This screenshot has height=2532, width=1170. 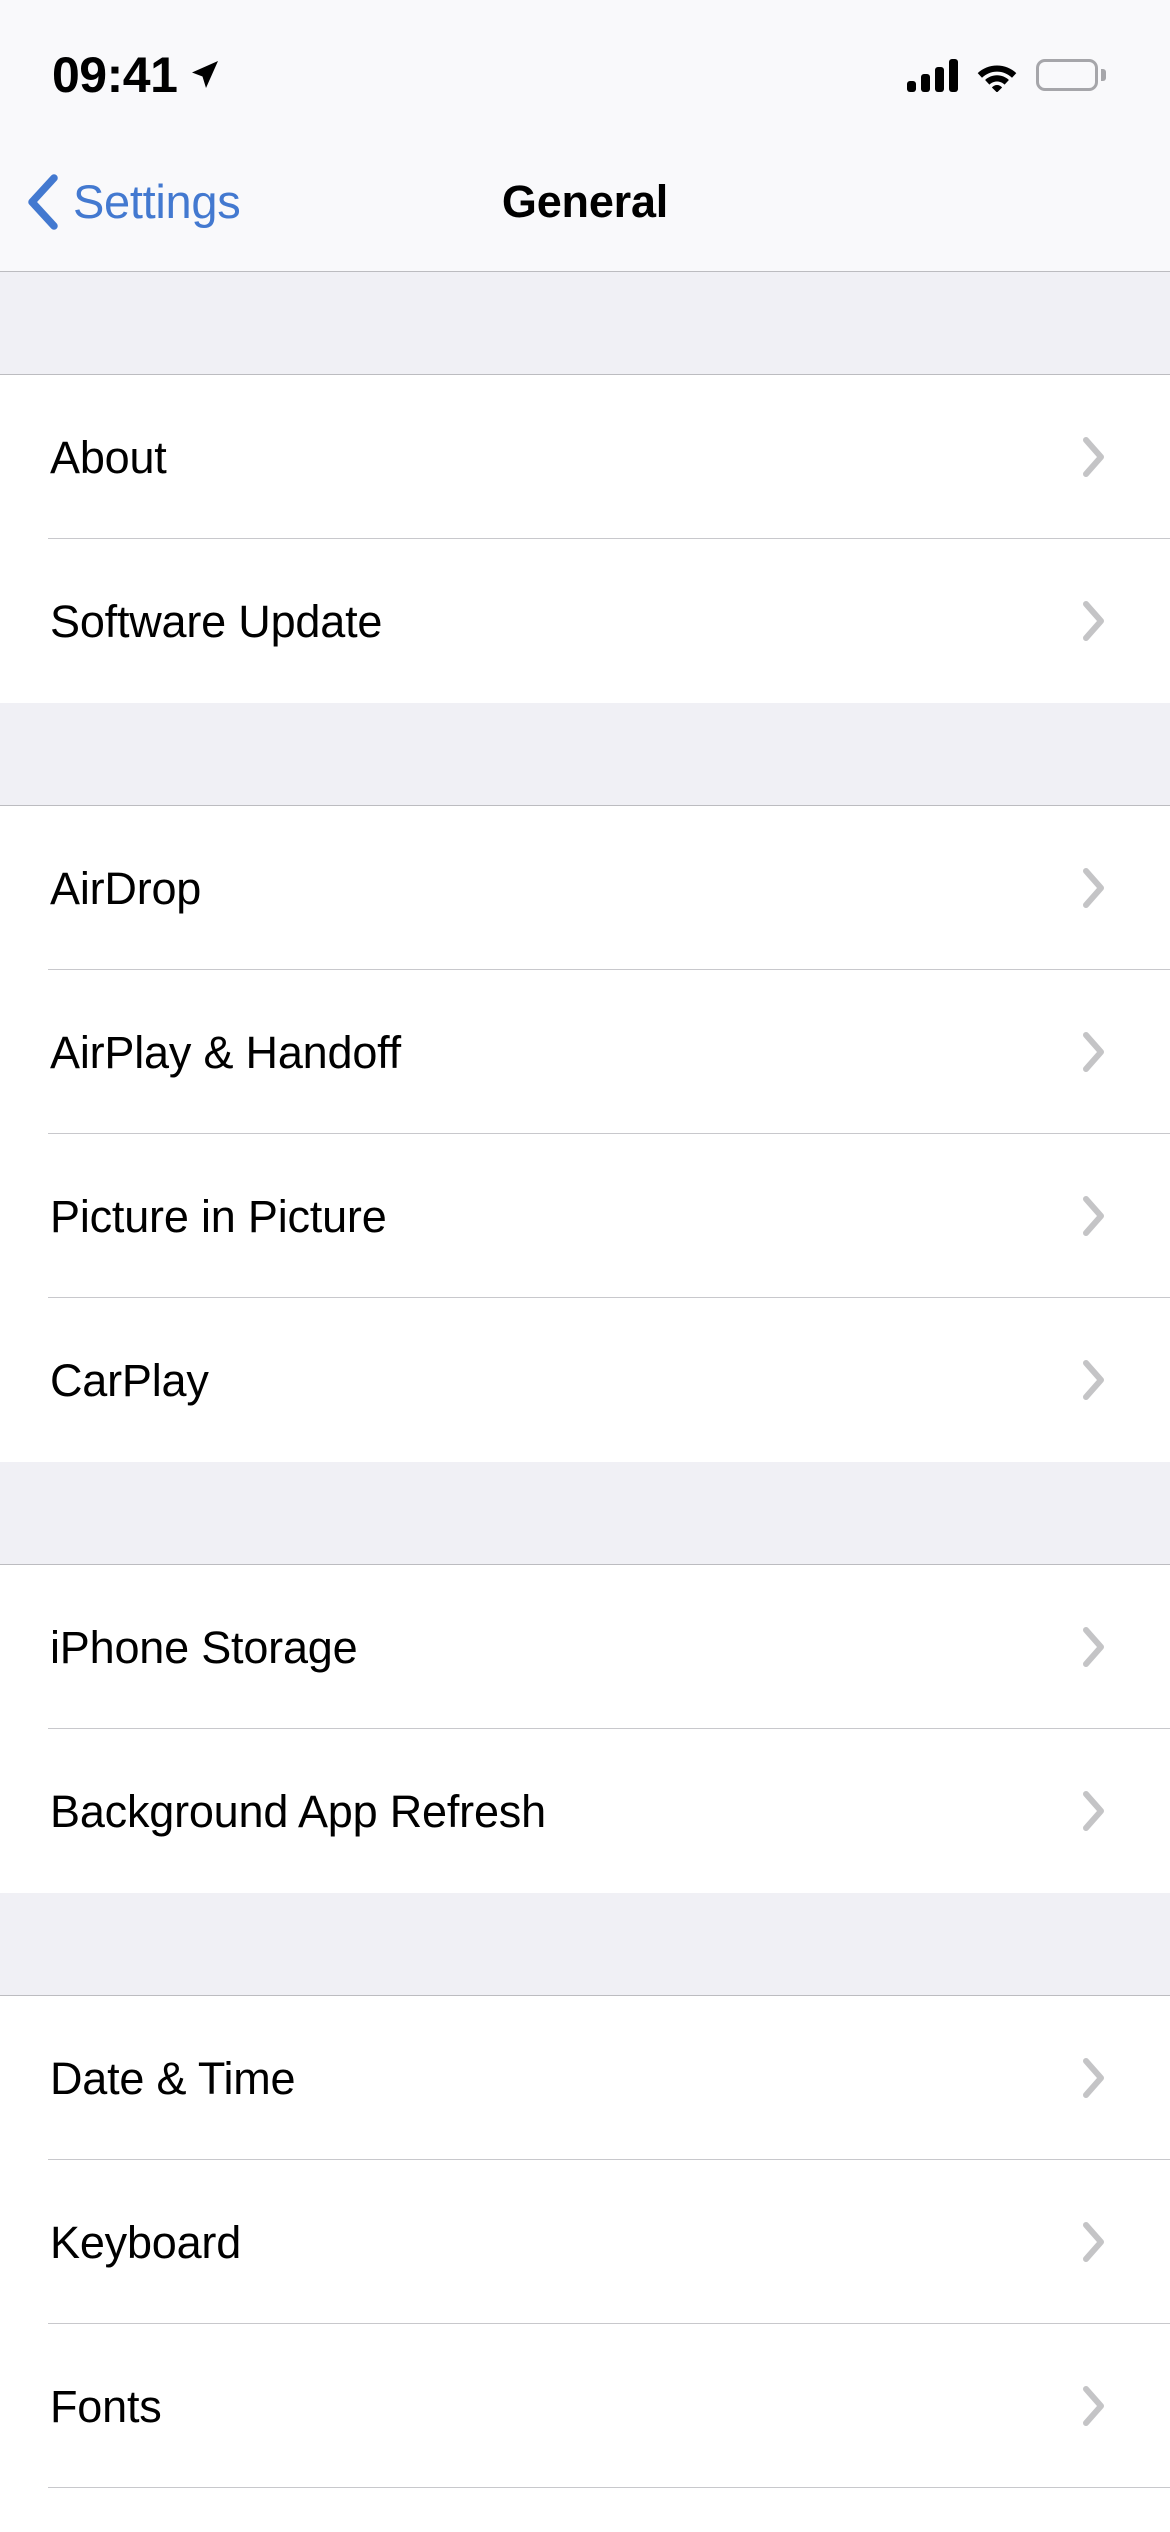 I want to click on status-bar-right, so click(x=1006, y=66).